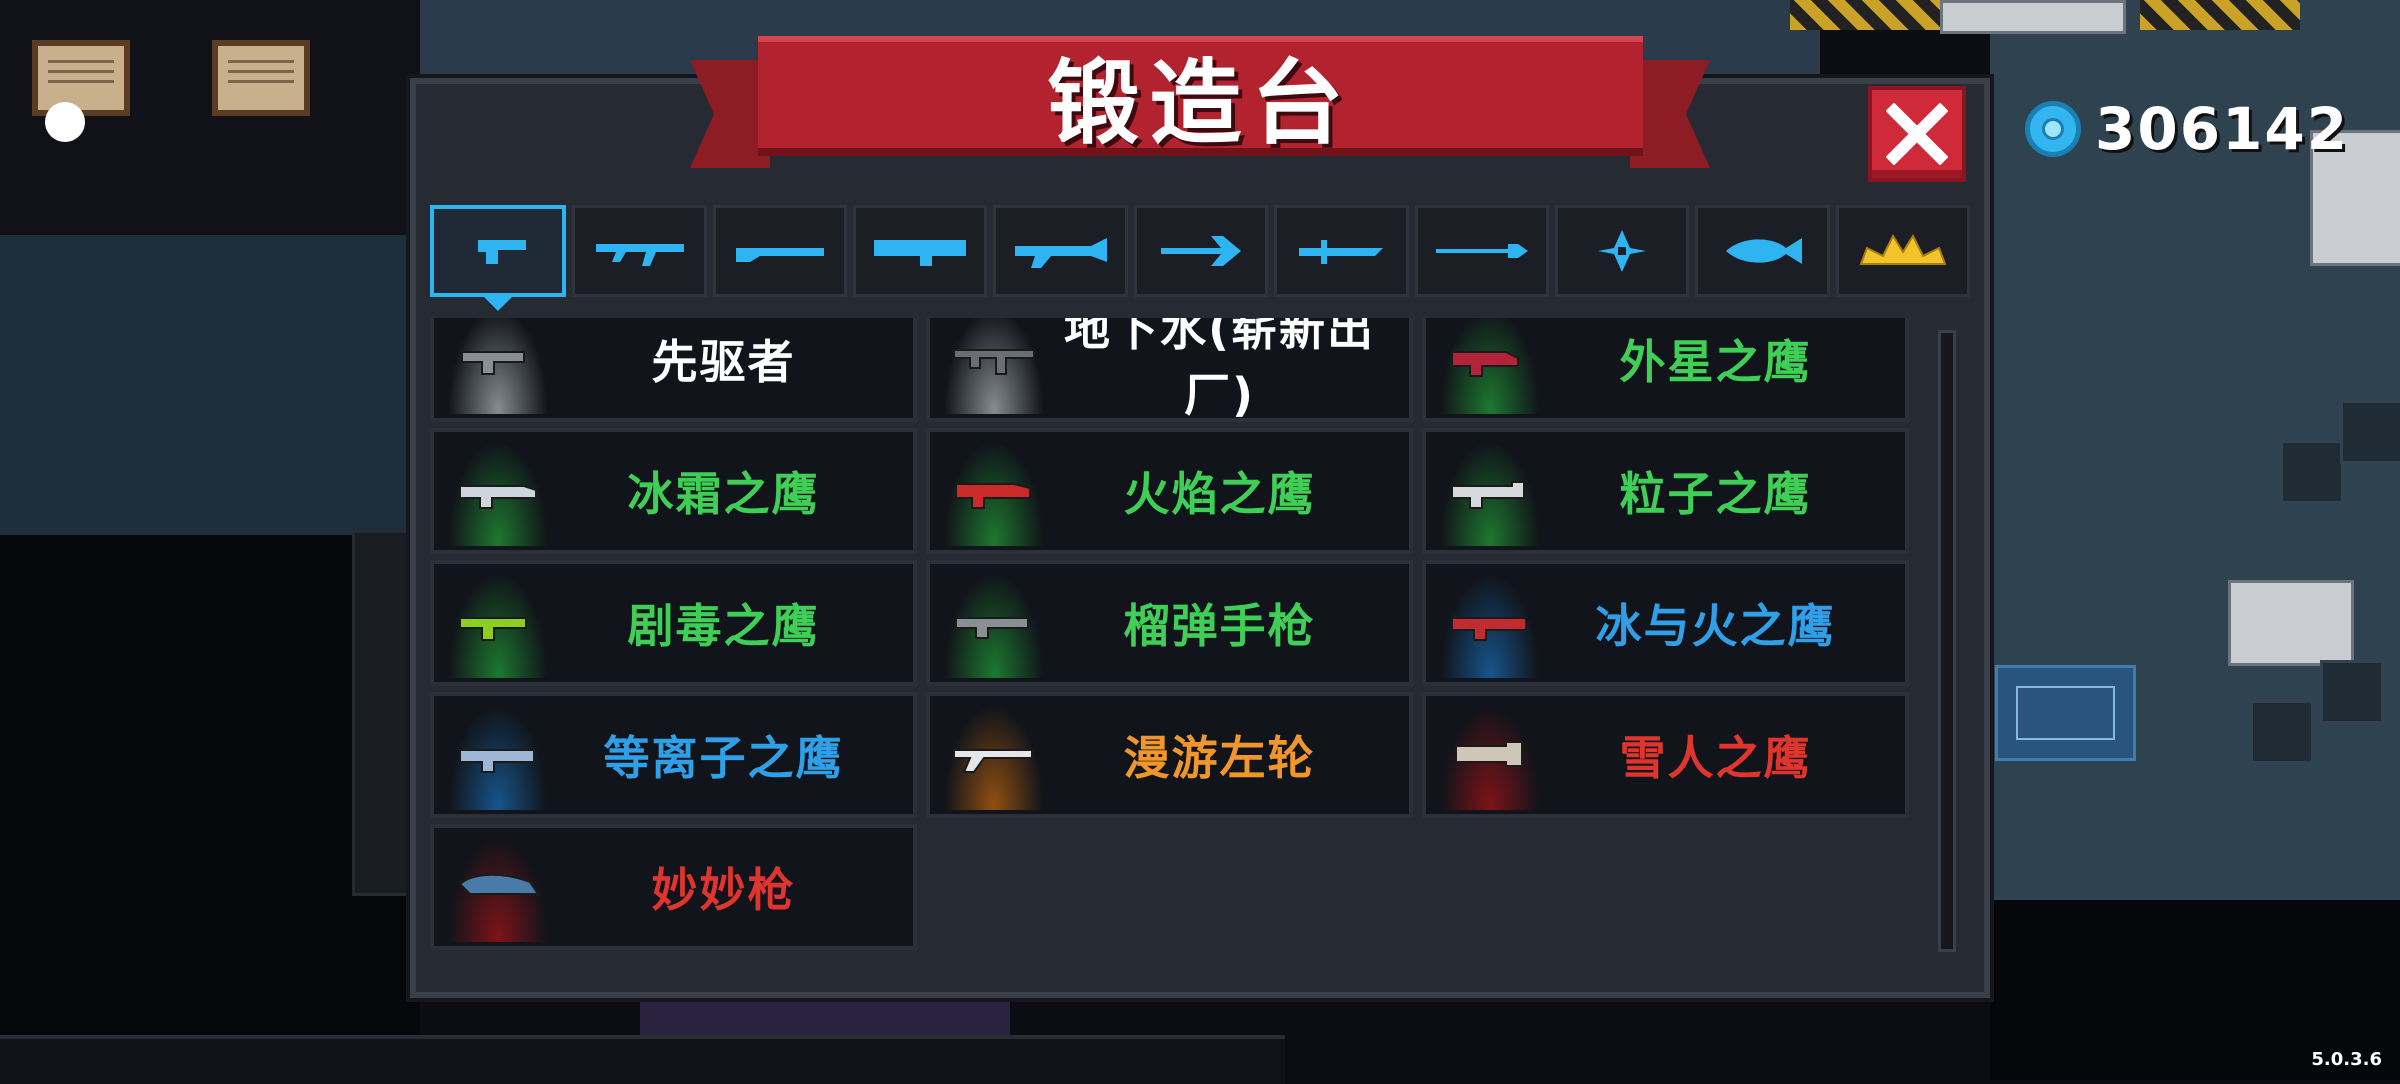 The image size is (2400, 1084). What do you see at coordinates (723, 494) in the screenshot?
I see `weapon-name: 冰霜之鹰` at bounding box center [723, 494].